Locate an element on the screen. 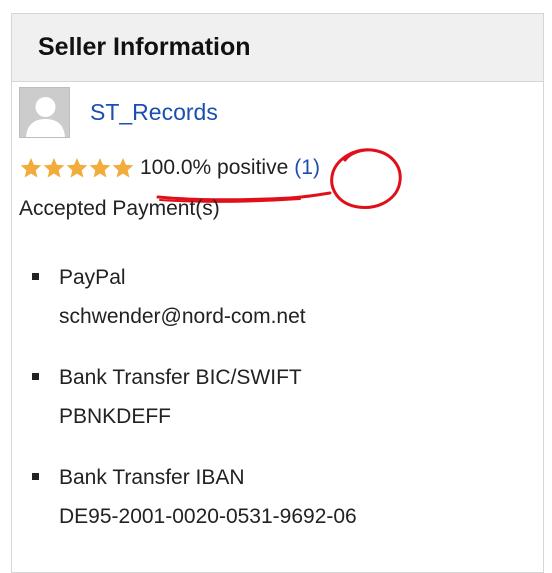 The height and width of the screenshot is (573, 552). payment-method-name: Bank Transfer IBAN is located at coordinates (152, 477).